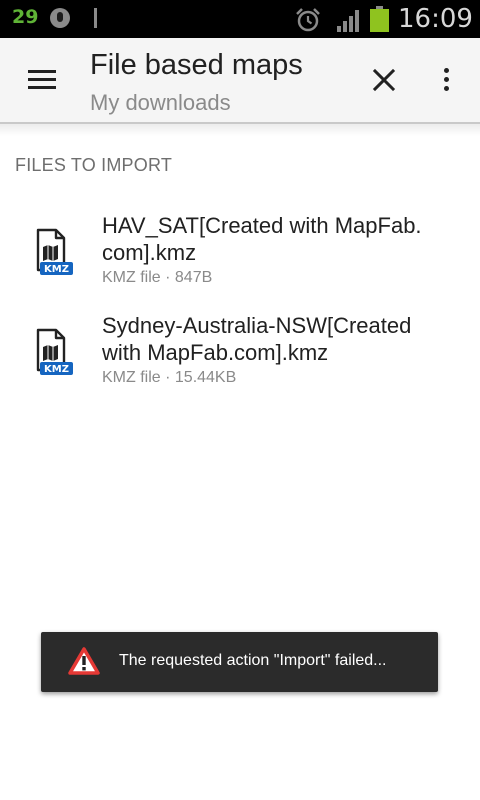  What do you see at coordinates (447, 80) in the screenshot?
I see `overflow-menu-icon` at bounding box center [447, 80].